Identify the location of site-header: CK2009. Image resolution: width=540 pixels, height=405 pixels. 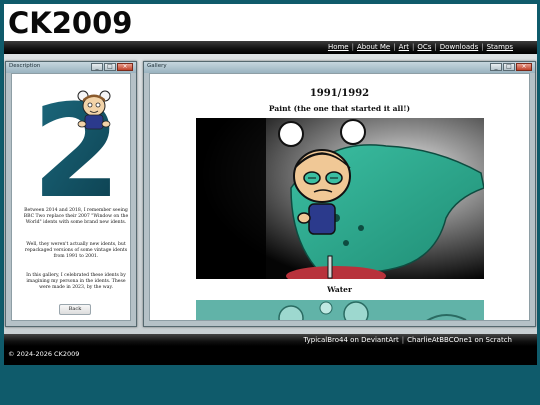
(270, 22).